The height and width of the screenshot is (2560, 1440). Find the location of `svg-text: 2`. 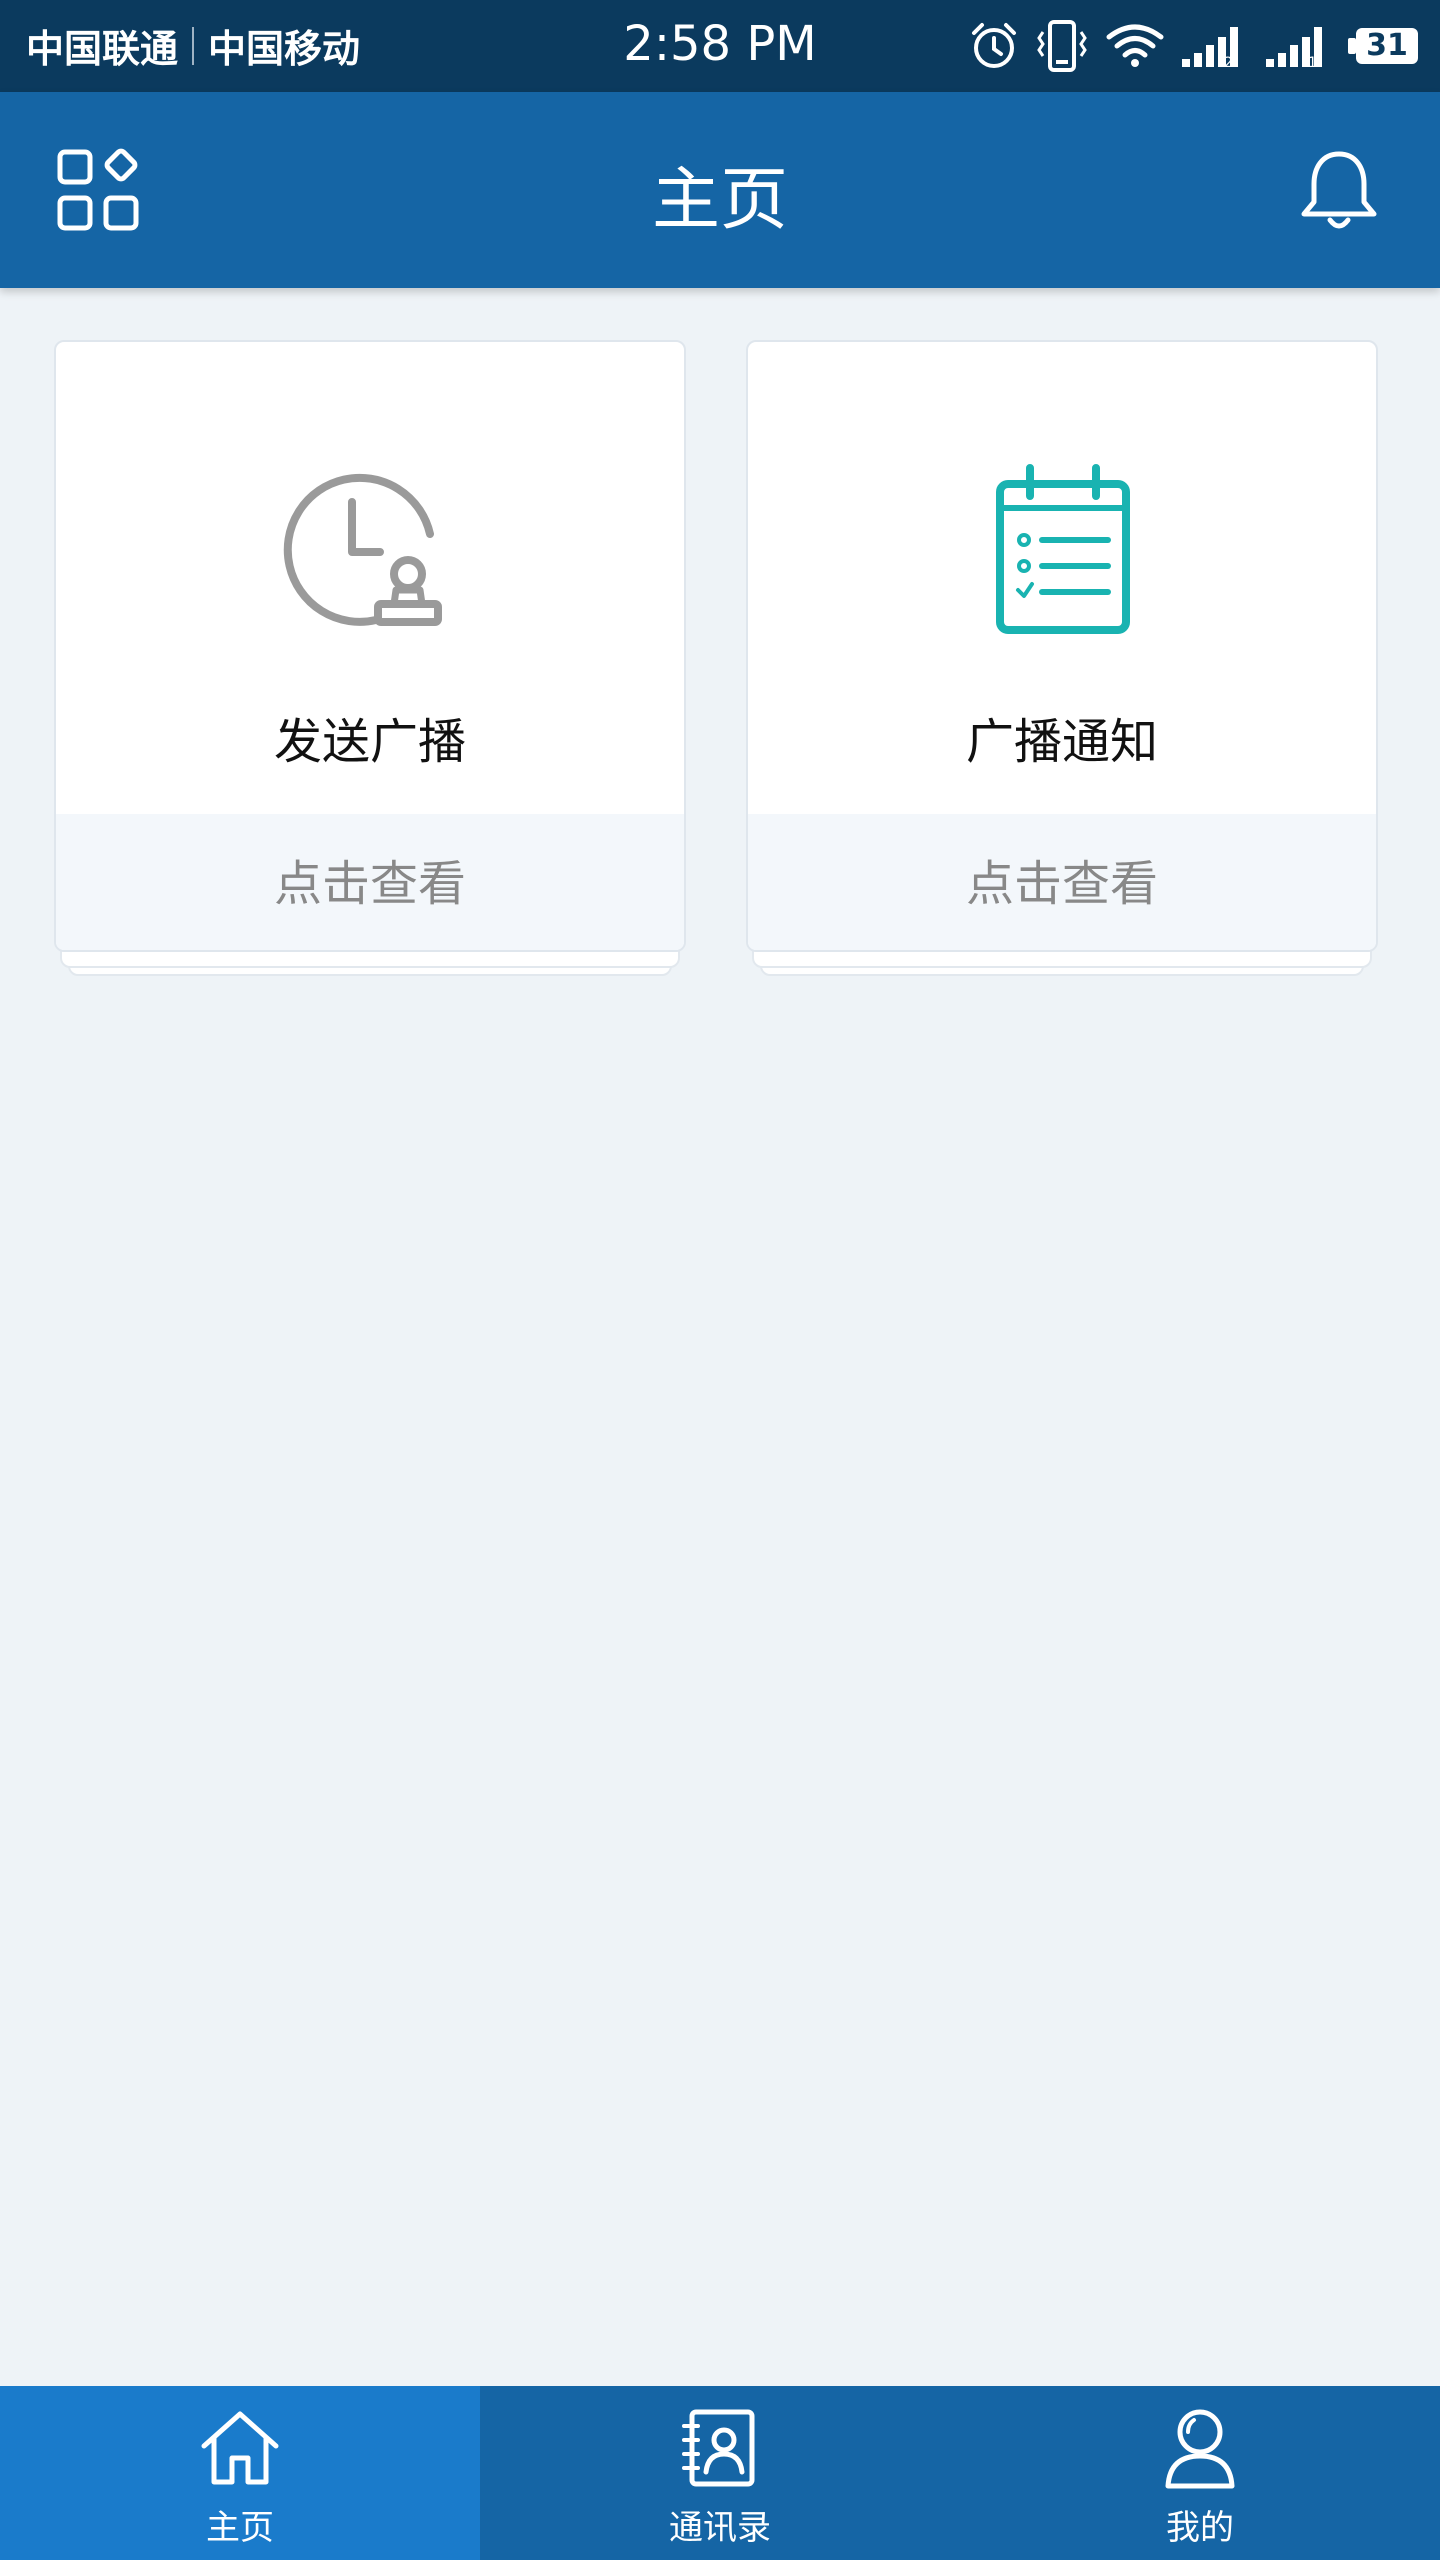

svg-text: 2 is located at coordinates (1228, 62).